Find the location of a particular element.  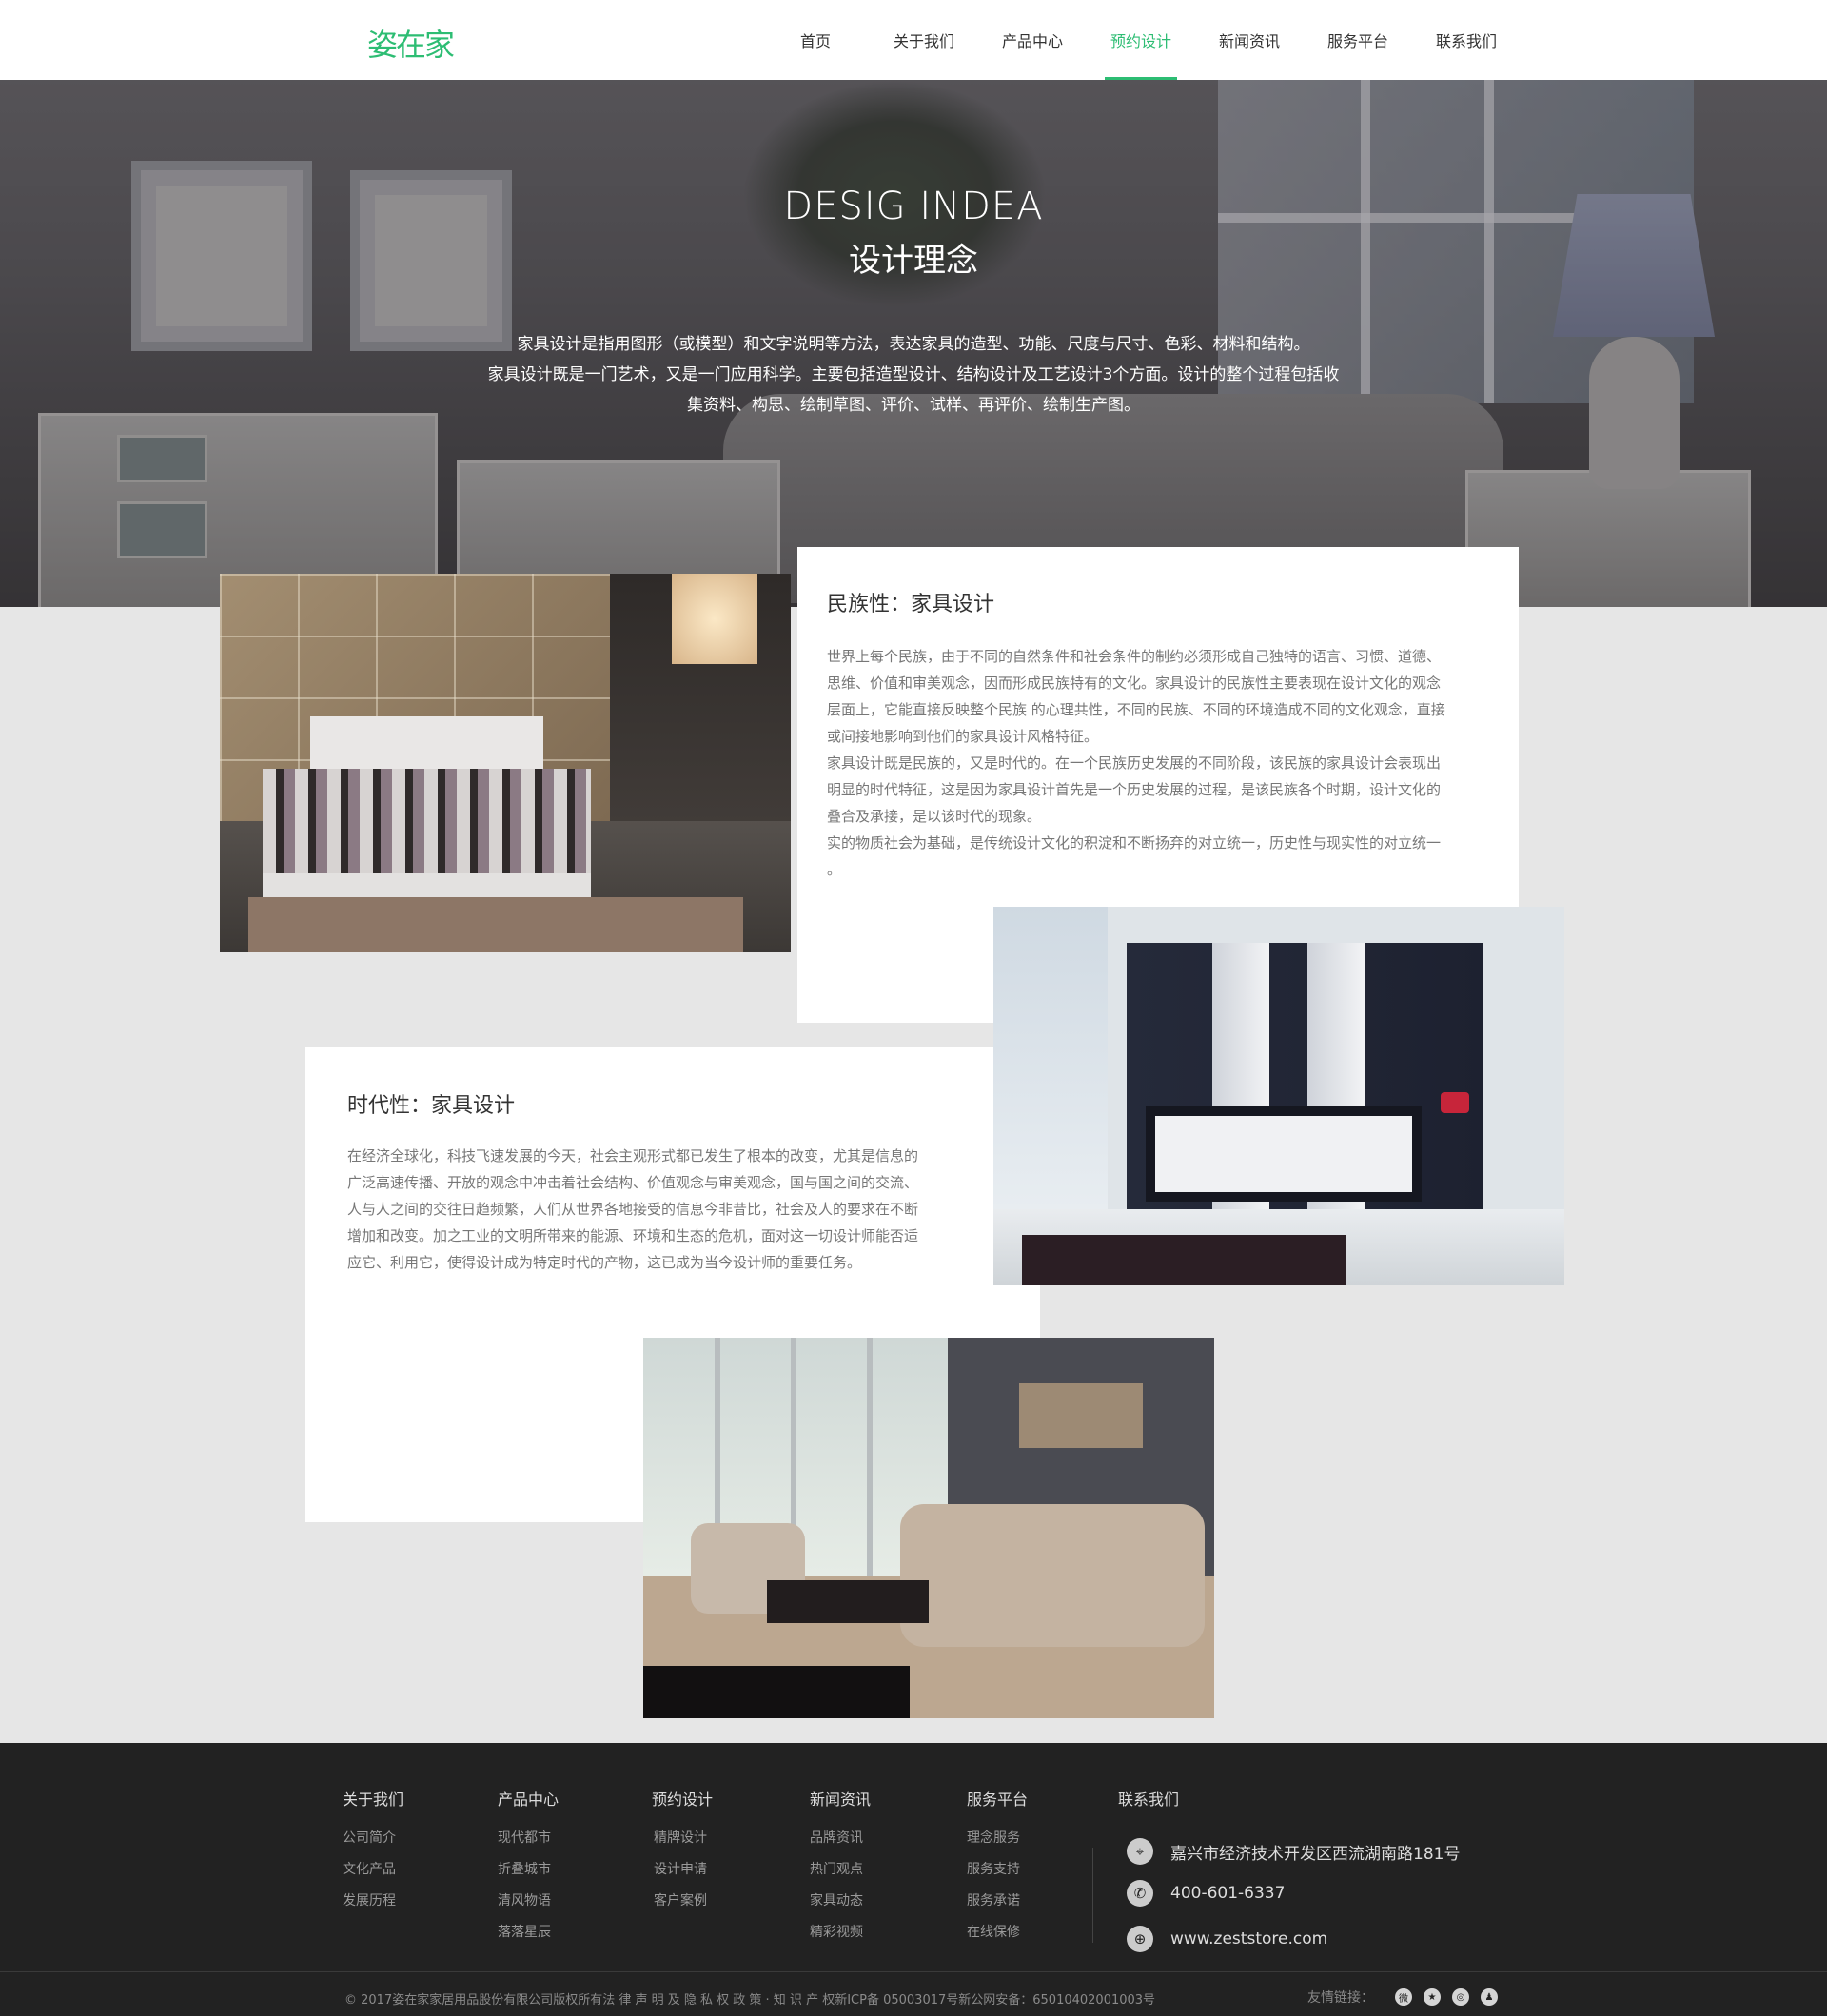

text-line: 或间接地影响到他们的家具设计风格特征。 is located at coordinates (963, 736).